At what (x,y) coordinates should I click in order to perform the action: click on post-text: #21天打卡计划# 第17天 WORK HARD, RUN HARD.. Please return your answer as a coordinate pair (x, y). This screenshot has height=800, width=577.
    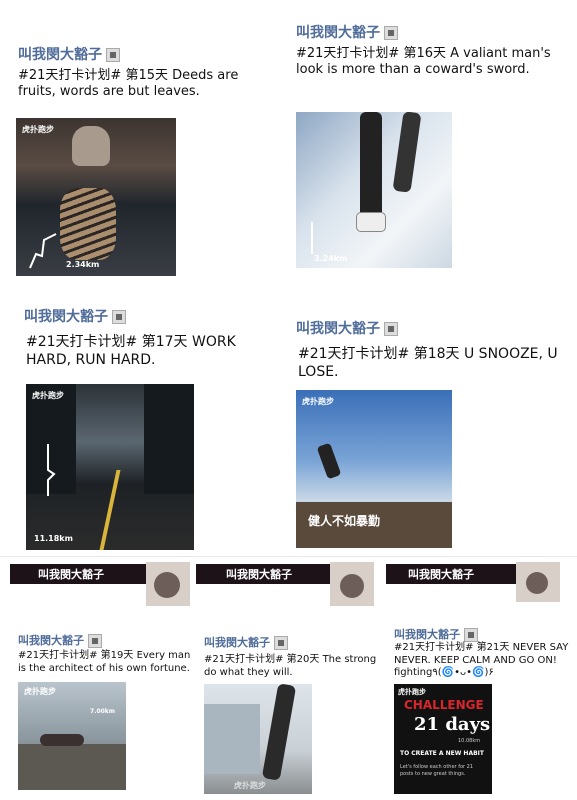
    Looking at the image, I should click on (131, 351).